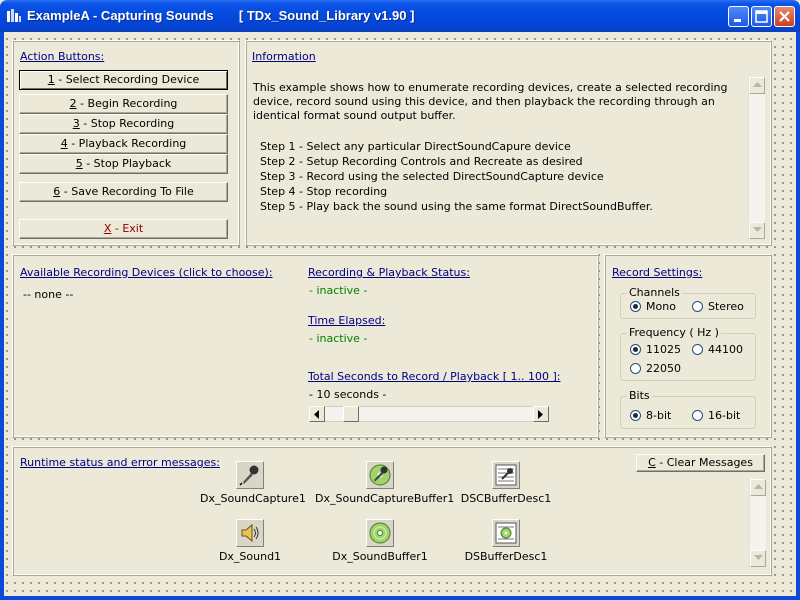 The image size is (800, 600). What do you see at coordinates (123, 80) in the screenshot?
I see `select-recording-device-button: 1 - Select Recording Device` at bounding box center [123, 80].